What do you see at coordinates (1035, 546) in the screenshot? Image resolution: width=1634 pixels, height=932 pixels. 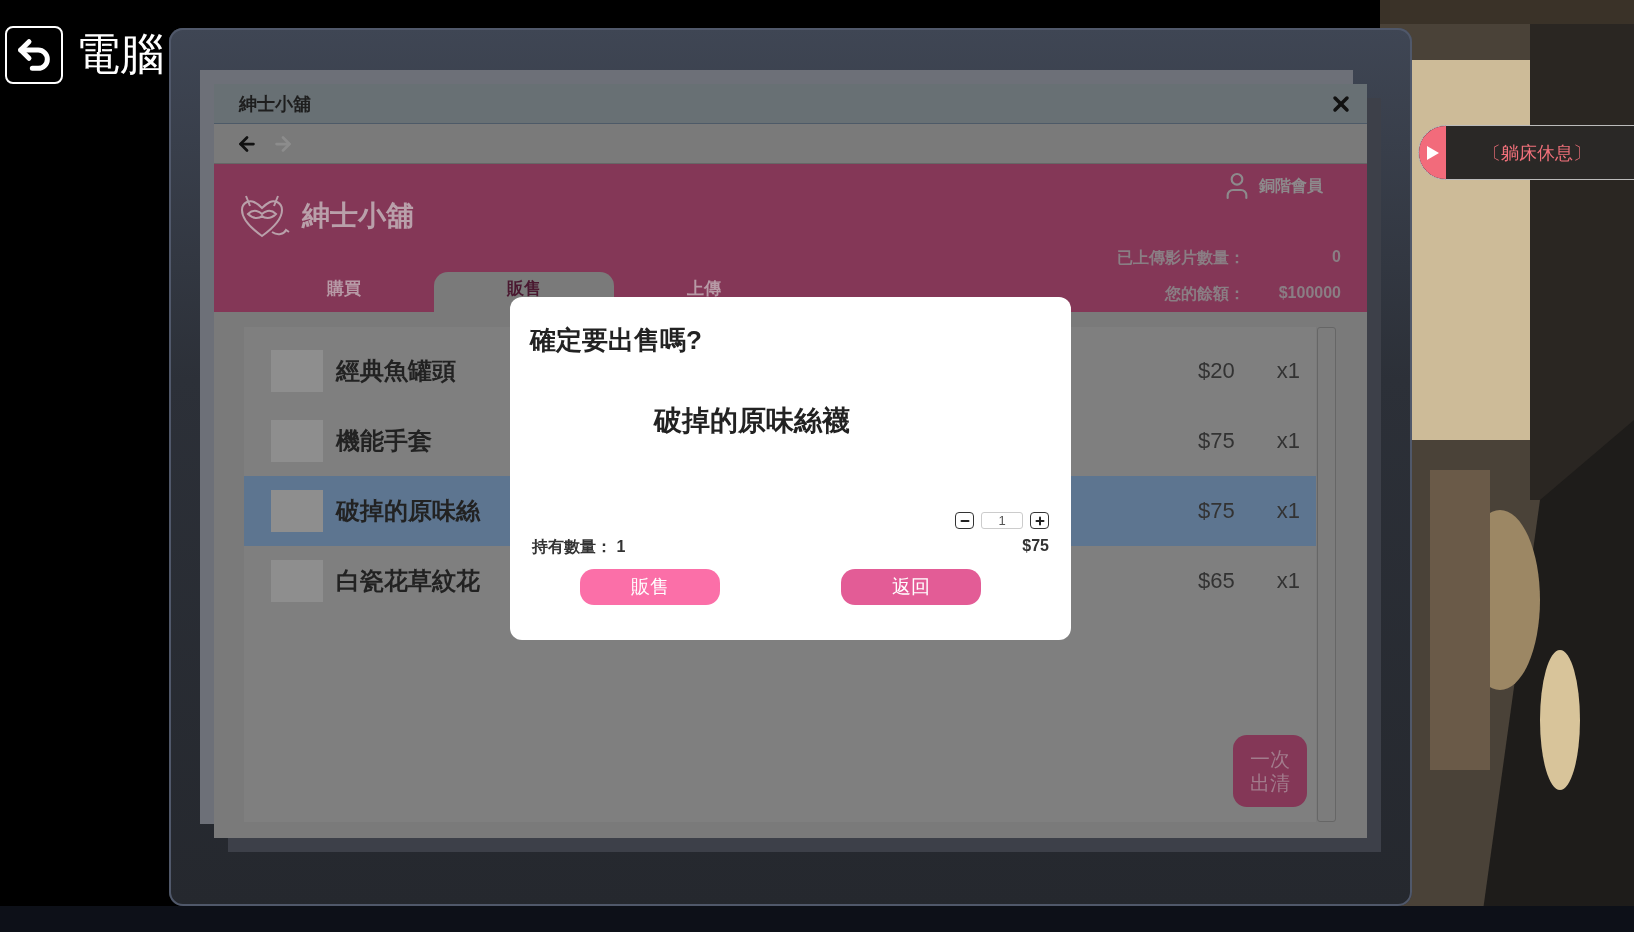 I see `total-price: $75` at bounding box center [1035, 546].